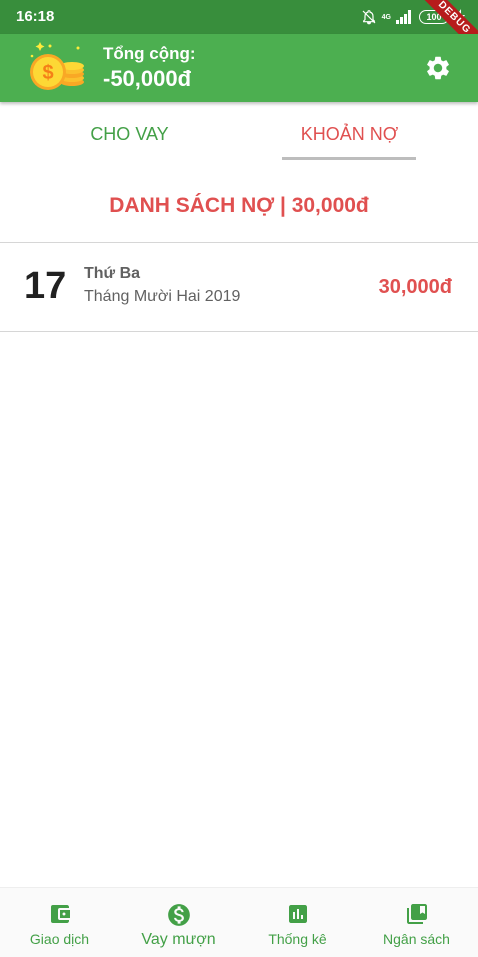  What do you see at coordinates (112, 273) in the screenshot?
I see `debt-weekday: Thứ Ba` at bounding box center [112, 273].